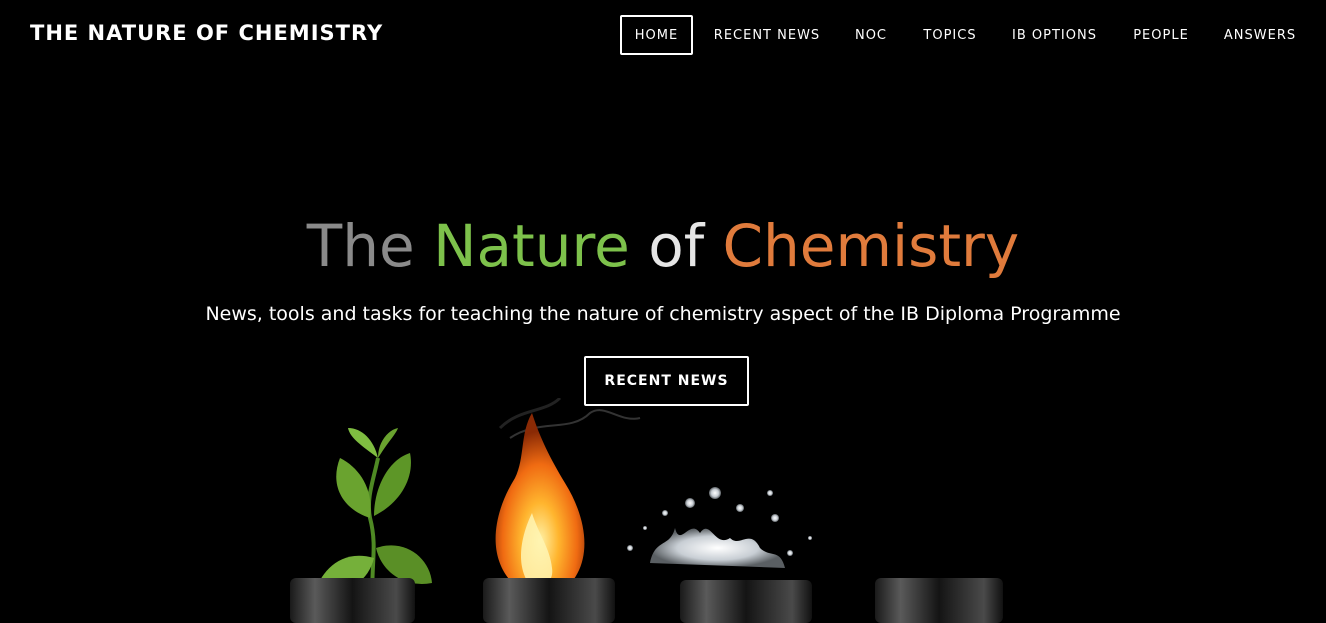  Describe the element at coordinates (656, 35) in the screenshot. I see `nav-home: HOME` at that location.